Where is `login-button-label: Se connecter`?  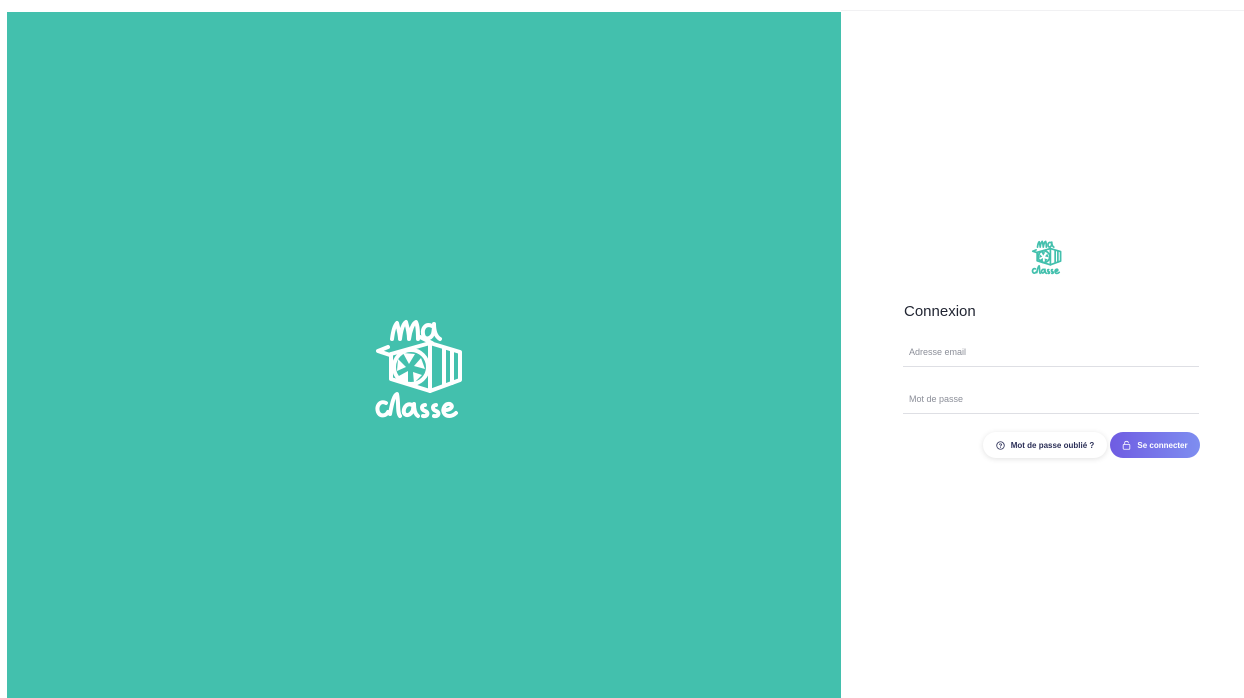 login-button-label: Se connecter is located at coordinates (1162, 445).